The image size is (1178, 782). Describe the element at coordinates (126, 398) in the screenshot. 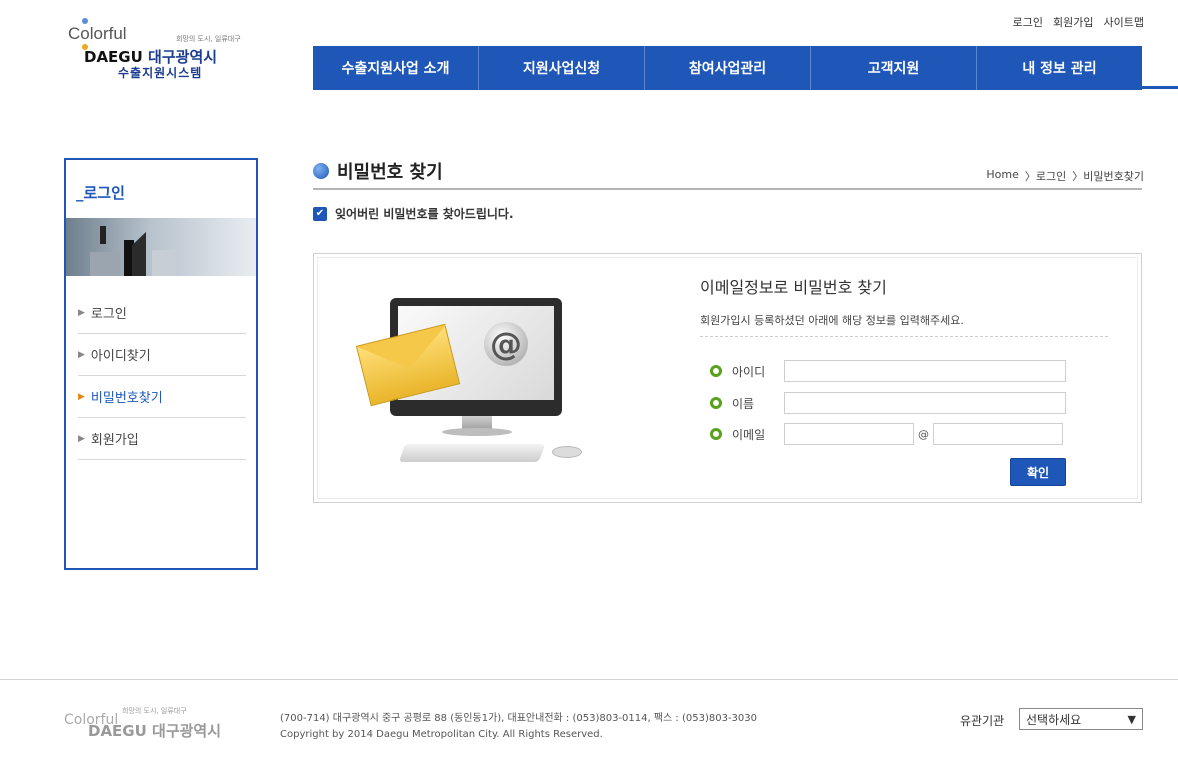

I see `sidebar-item-label: 비밀번호찾기` at that location.